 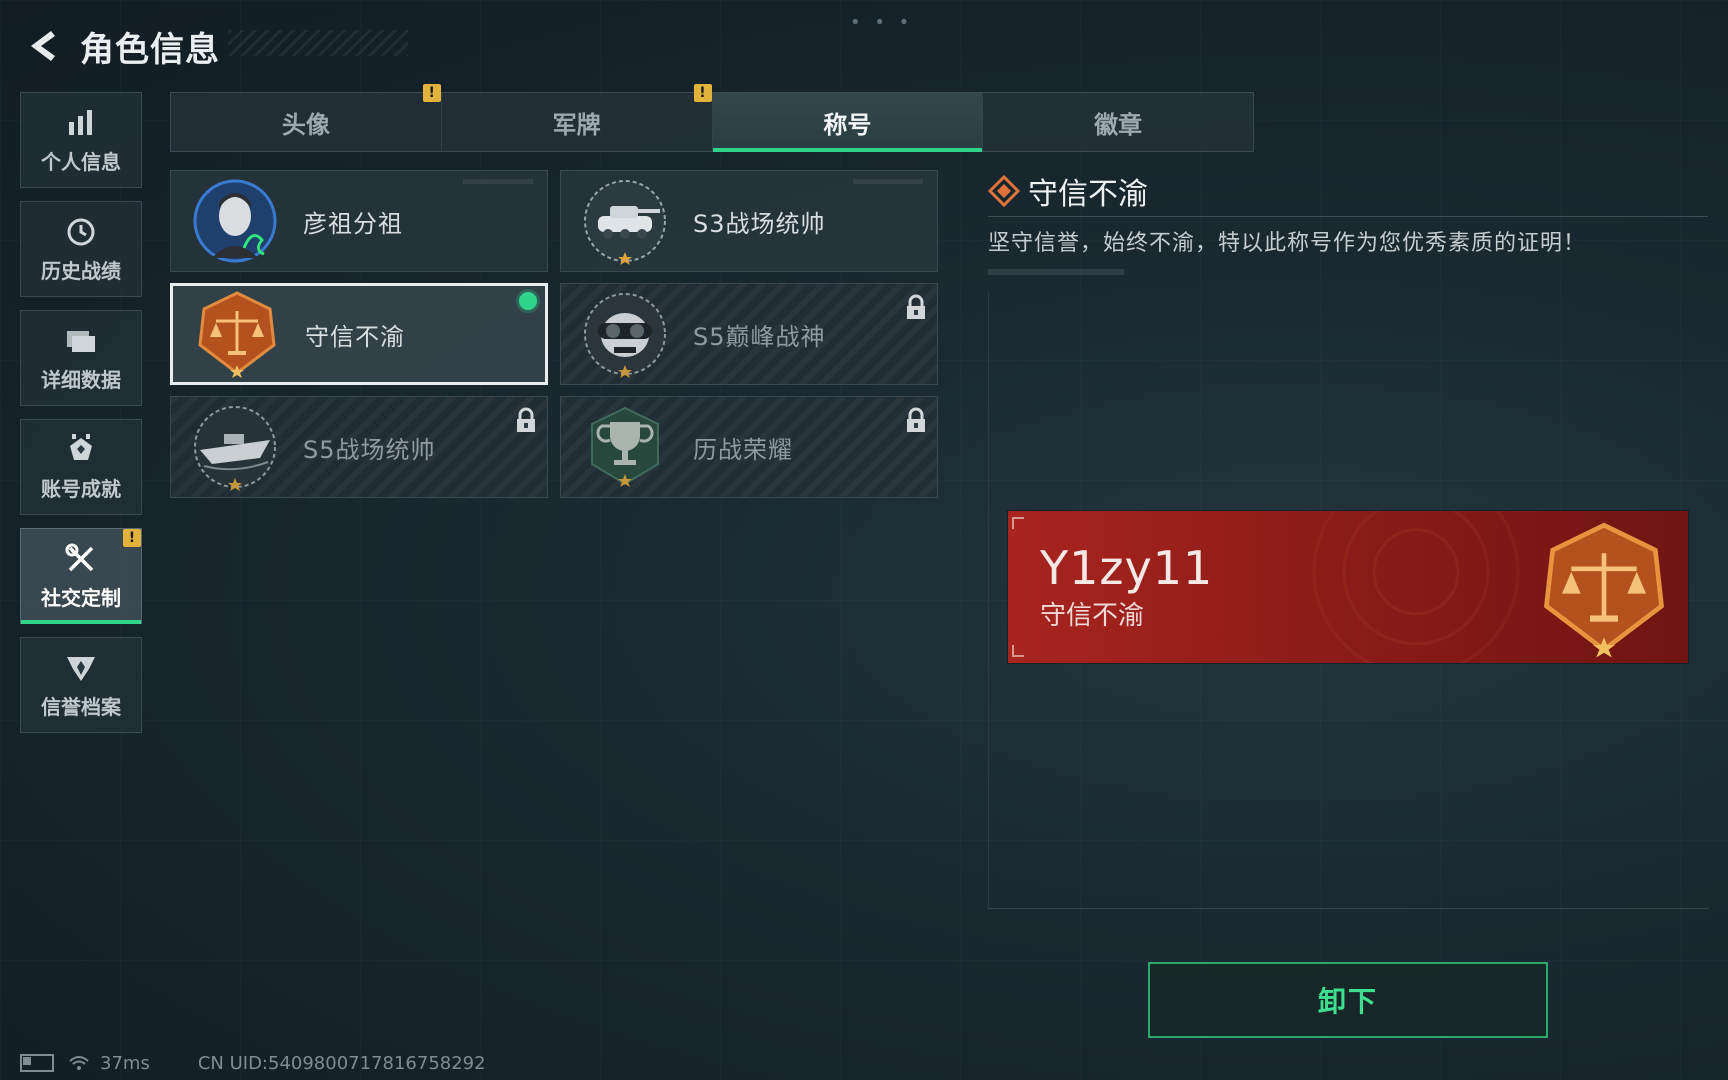 I want to click on shield-wing-icon, so click(x=81, y=668).